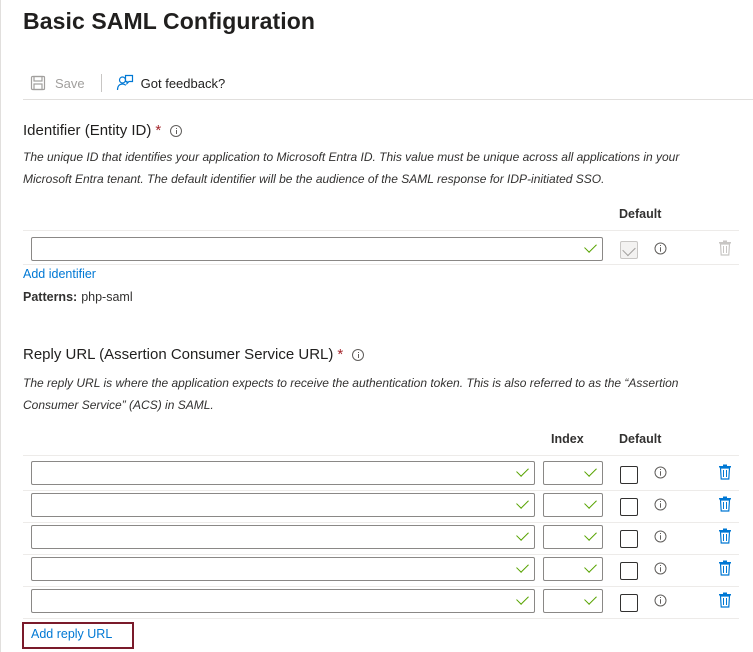  I want to click on save-label: Save, so click(70, 83).